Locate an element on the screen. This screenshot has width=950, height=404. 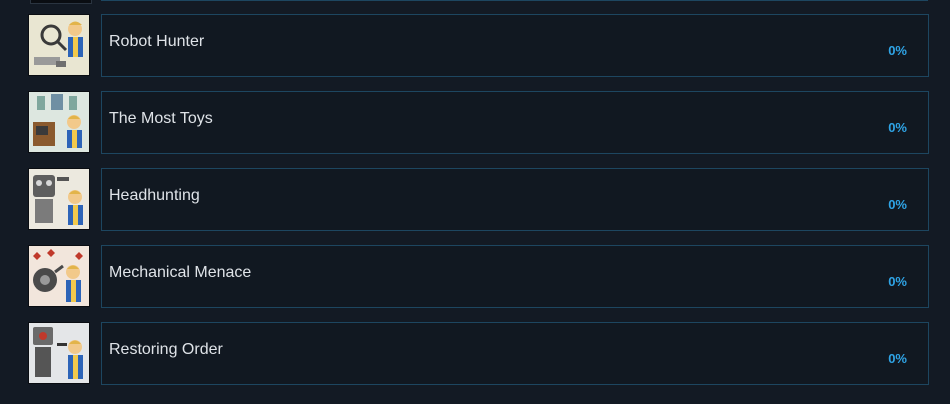
achievement-panel: Mechanical Menace 0% is located at coordinates (515, 276).